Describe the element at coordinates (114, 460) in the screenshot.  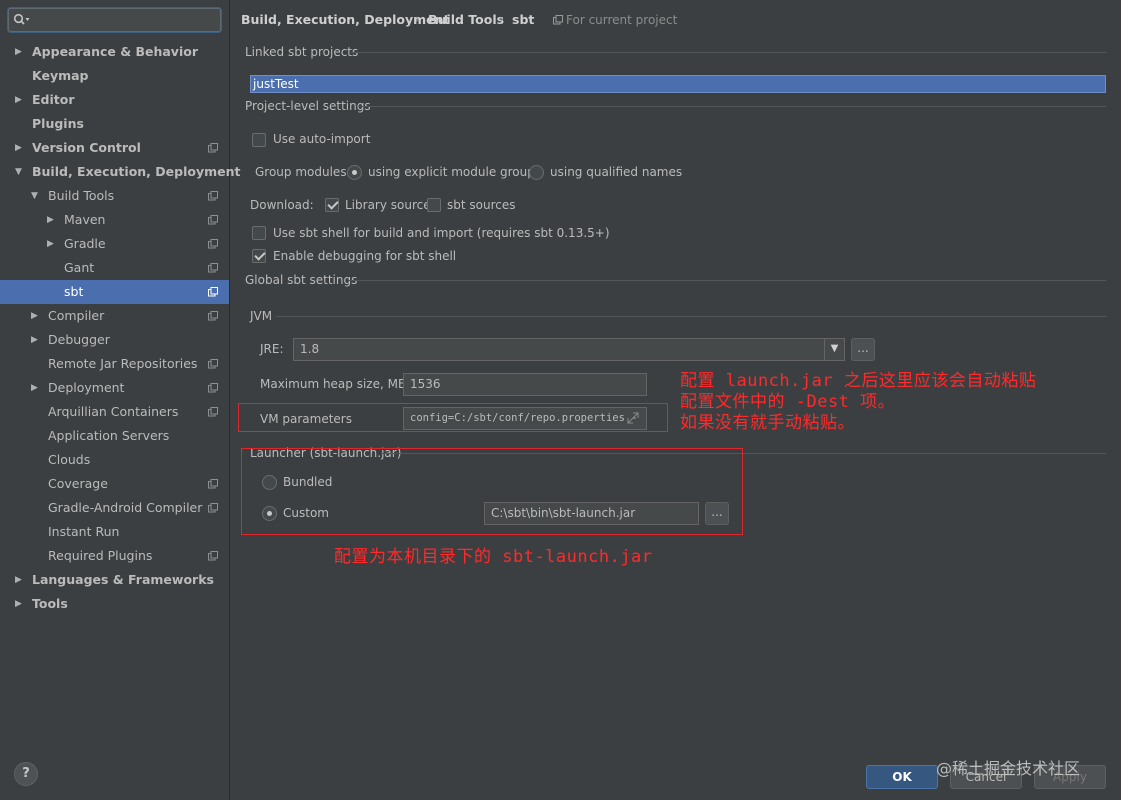
I see `sidebar-item: Clouds` at that location.